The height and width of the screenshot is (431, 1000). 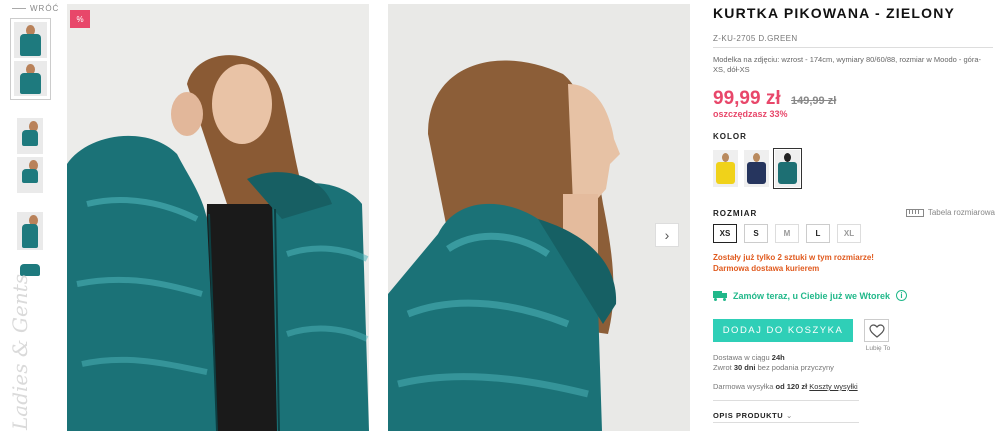 What do you see at coordinates (787, 233) in the screenshot?
I see `size-m: M` at bounding box center [787, 233].